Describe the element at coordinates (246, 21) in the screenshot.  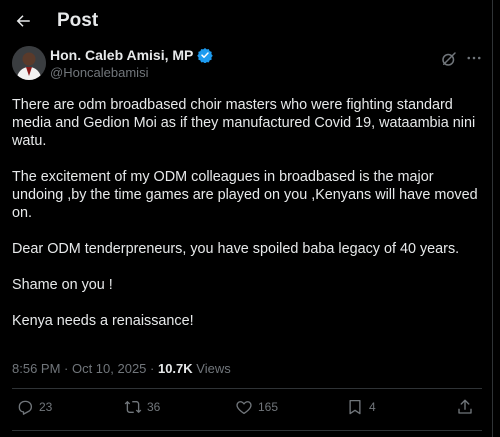
I see `header: Post` at that location.